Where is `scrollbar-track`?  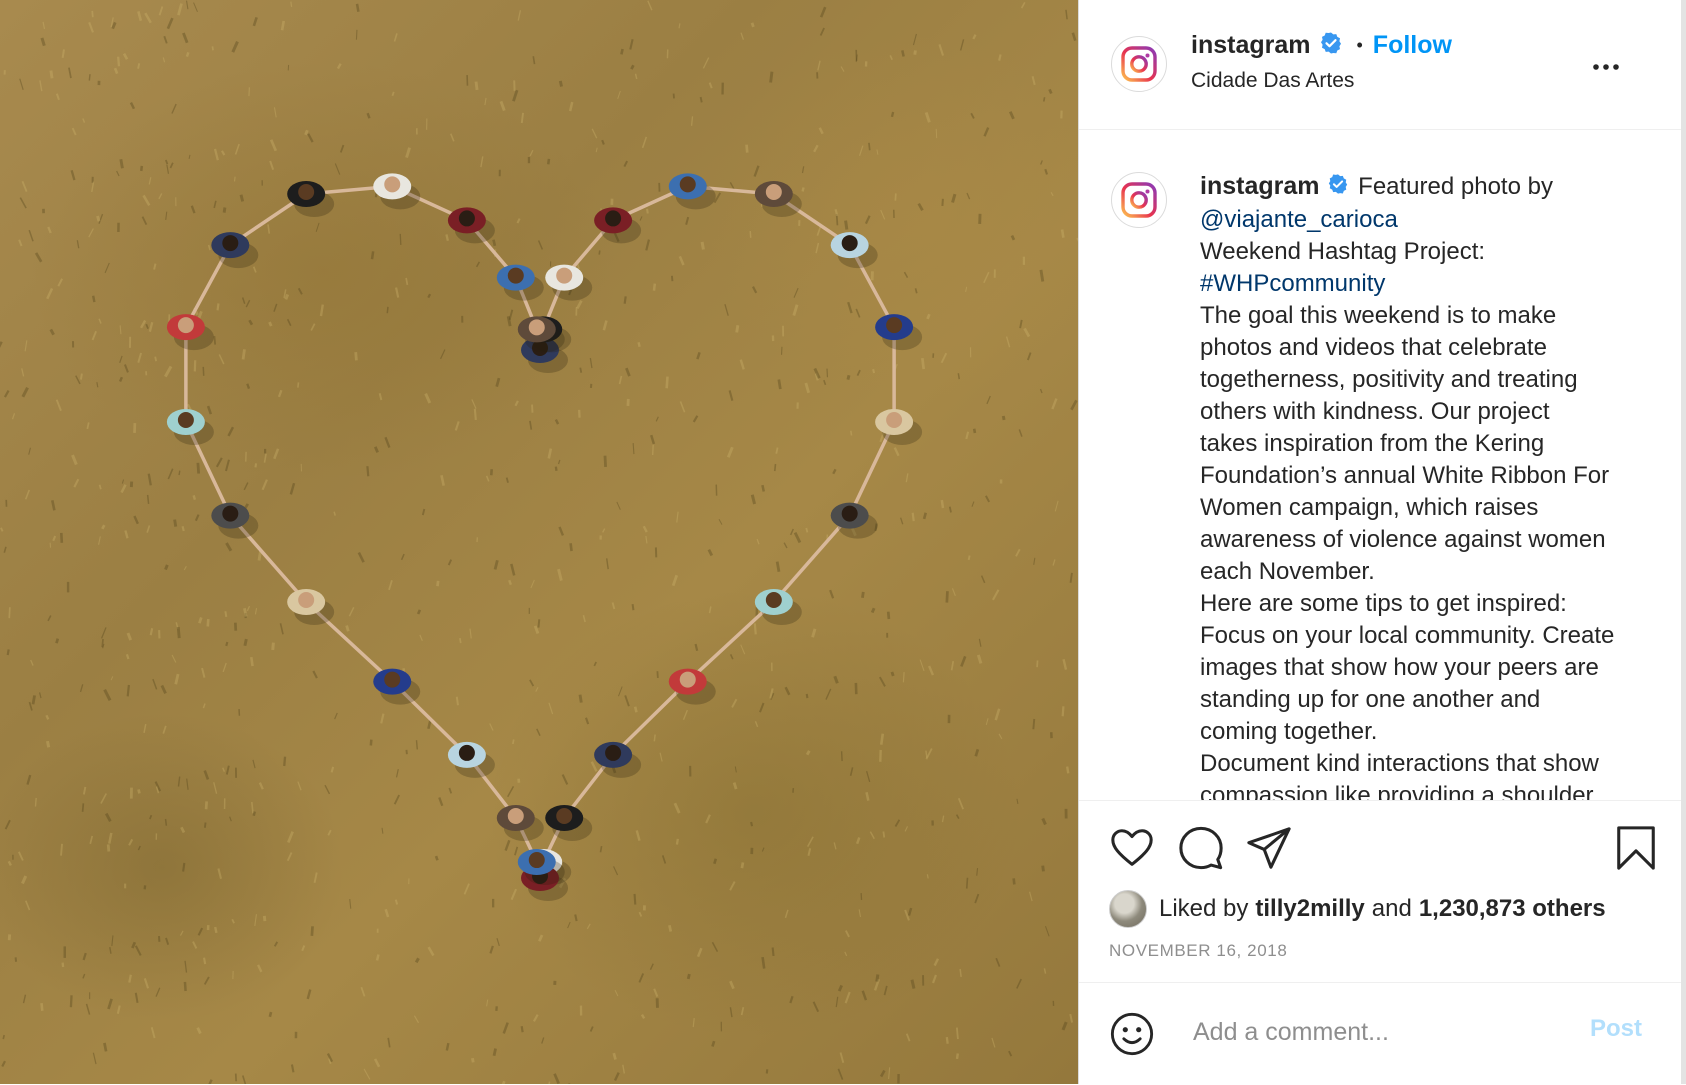
scrollbar-track is located at coordinates (1683, 542).